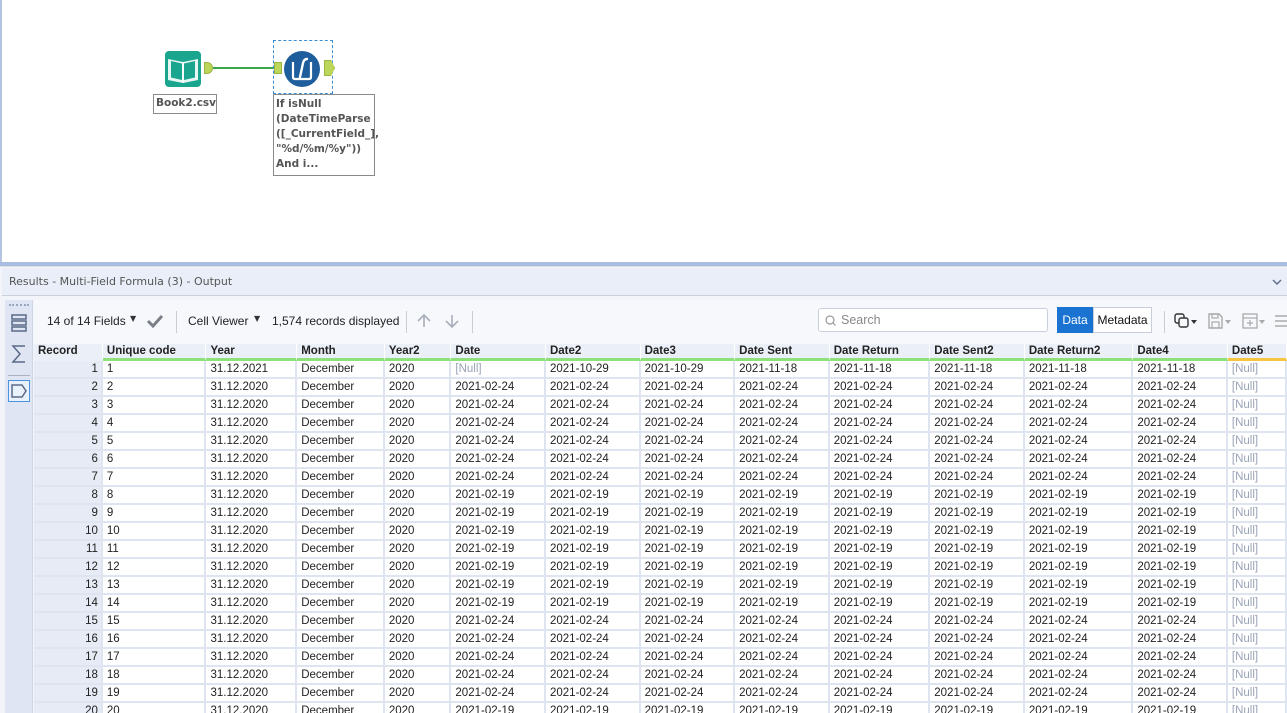 Image resolution: width=1287 pixels, height=713 pixels. I want to click on grip-handle, so click(19, 305).